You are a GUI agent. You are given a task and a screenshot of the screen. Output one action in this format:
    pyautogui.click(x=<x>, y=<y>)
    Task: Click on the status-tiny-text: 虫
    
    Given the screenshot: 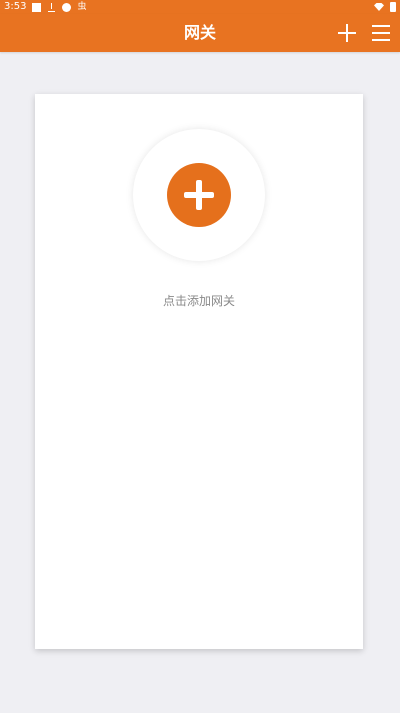 What is the action you would take?
    pyautogui.click(x=82, y=7)
    